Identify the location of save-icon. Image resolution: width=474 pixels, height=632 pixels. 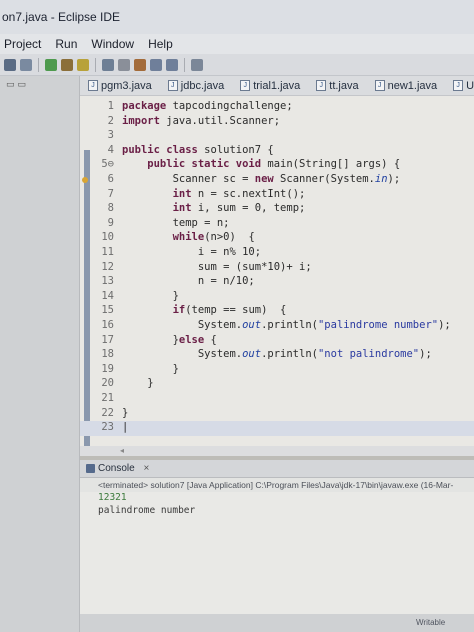
(26, 64).